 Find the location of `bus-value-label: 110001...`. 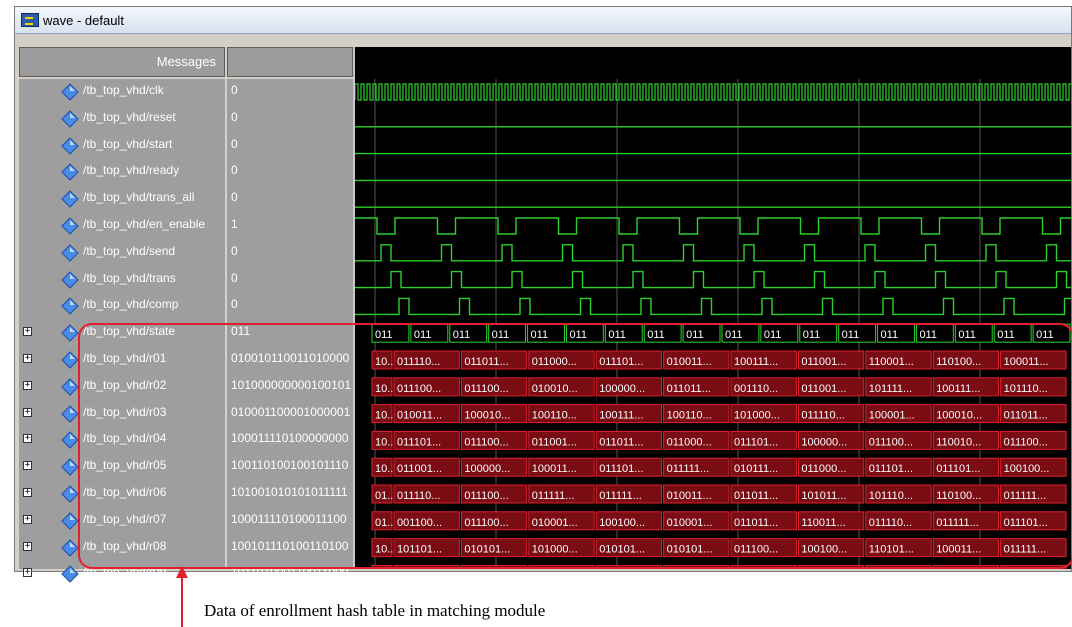

bus-value-label: 110001... is located at coordinates (891, 362).